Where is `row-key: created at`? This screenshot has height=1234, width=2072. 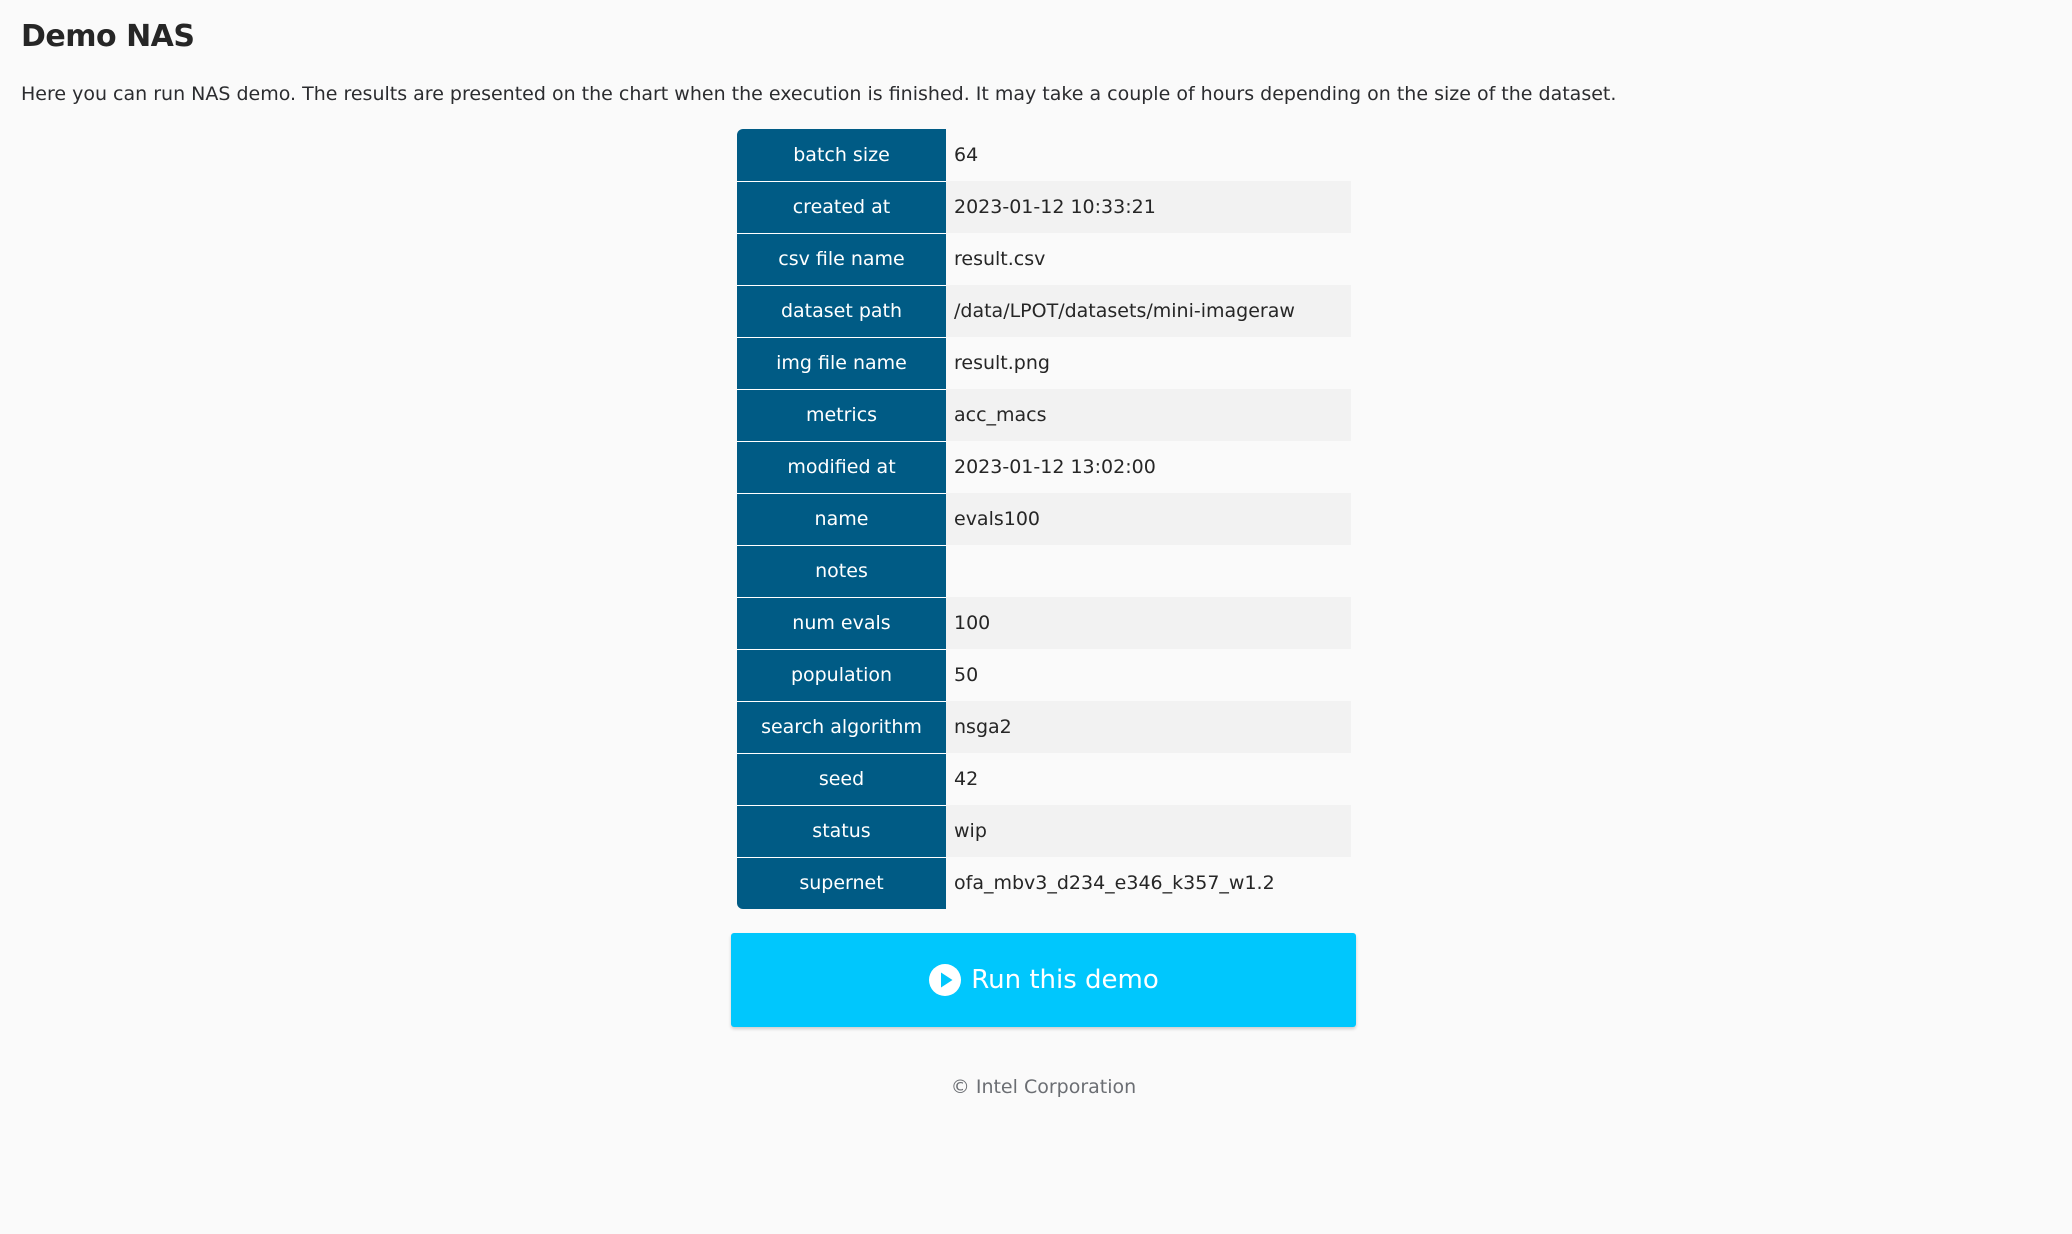
row-key: created at is located at coordinates (841, 207).